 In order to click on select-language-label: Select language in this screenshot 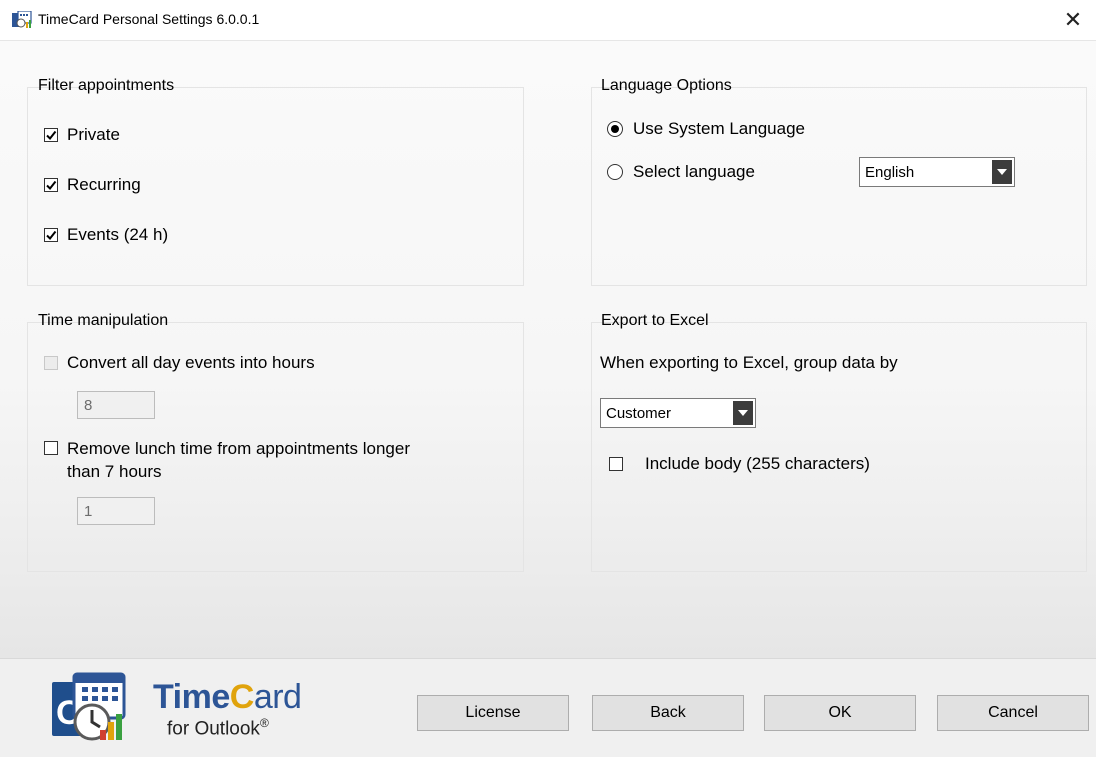, I will do `click(694, 171)`.